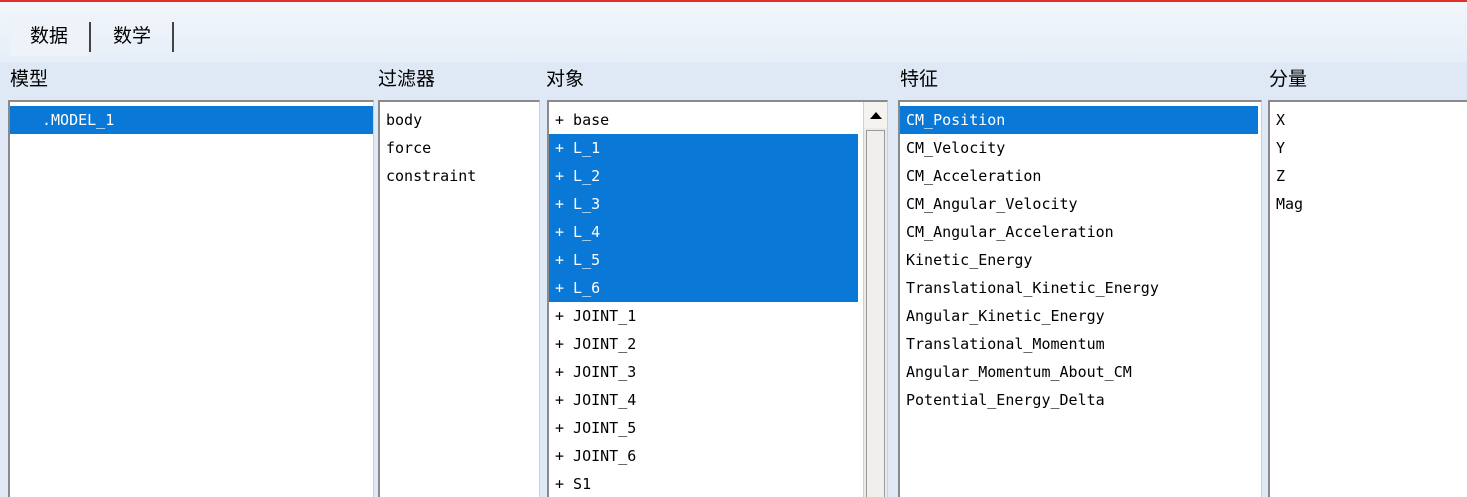  Describe the element at coordinates (703, 483) in the screenshot. I see `object-list-item: + S1` at that location.